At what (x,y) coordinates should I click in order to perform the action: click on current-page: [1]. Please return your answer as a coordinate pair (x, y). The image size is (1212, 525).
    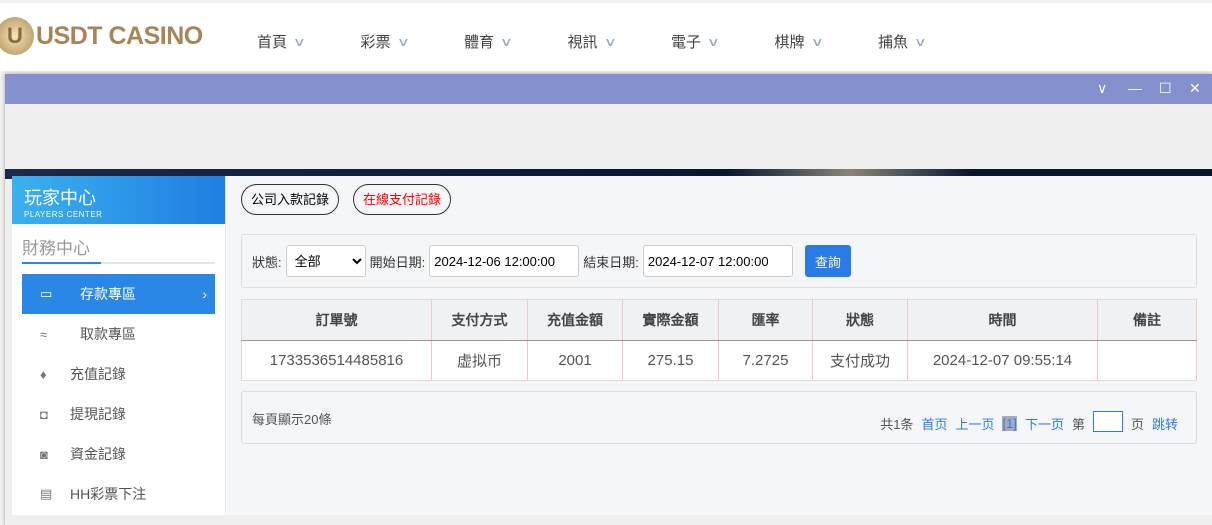
    Looking at the image, I should click on (1009, 423).